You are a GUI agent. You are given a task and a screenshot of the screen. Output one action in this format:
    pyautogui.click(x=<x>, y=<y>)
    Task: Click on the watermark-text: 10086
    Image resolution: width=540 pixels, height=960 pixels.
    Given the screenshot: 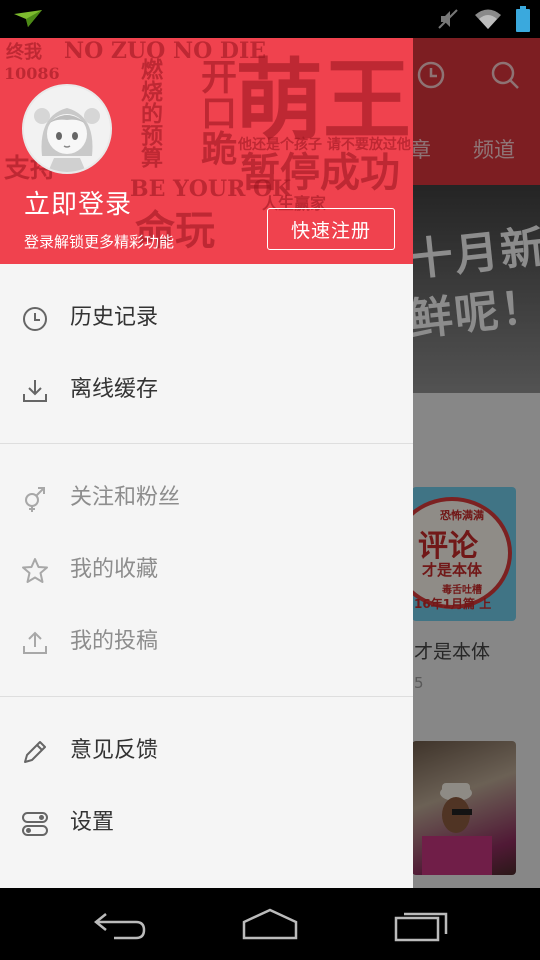 What is the action you would take?
    pyautogui.click(x=32, y=73)
    